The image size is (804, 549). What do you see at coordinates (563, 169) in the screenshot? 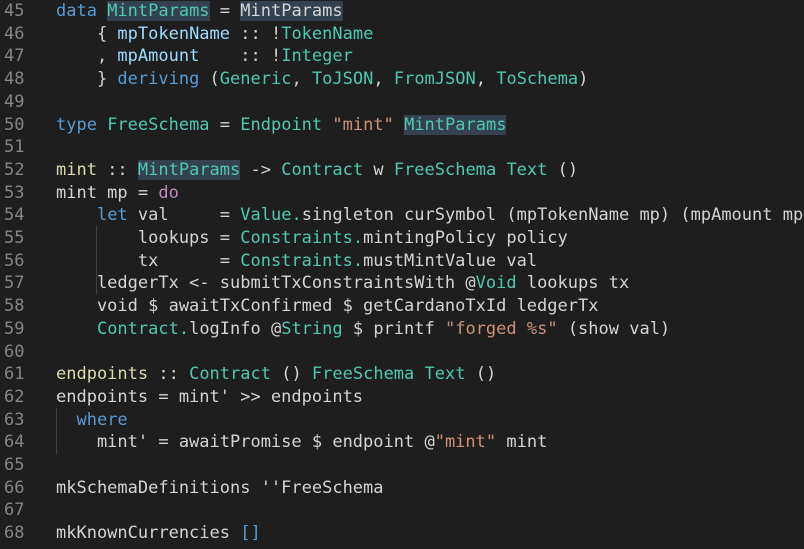
I see `code-token: ()` at bounding box center [563, 169].